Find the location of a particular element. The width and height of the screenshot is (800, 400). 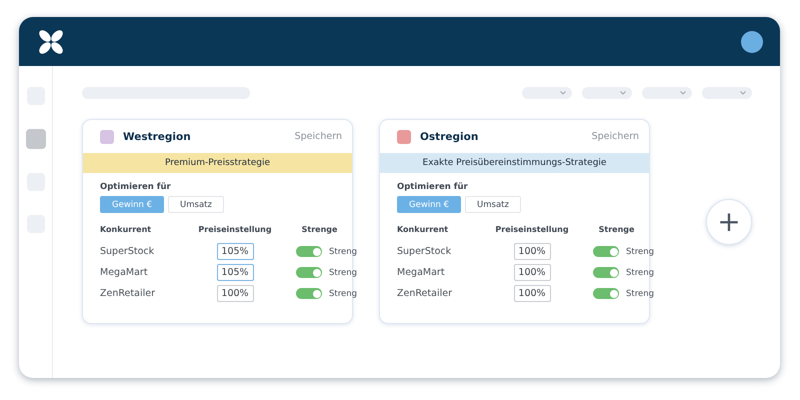

strategy-banner: Exakte Preisübereinstimmungs-Strategie is located at coordinates (514, 163).